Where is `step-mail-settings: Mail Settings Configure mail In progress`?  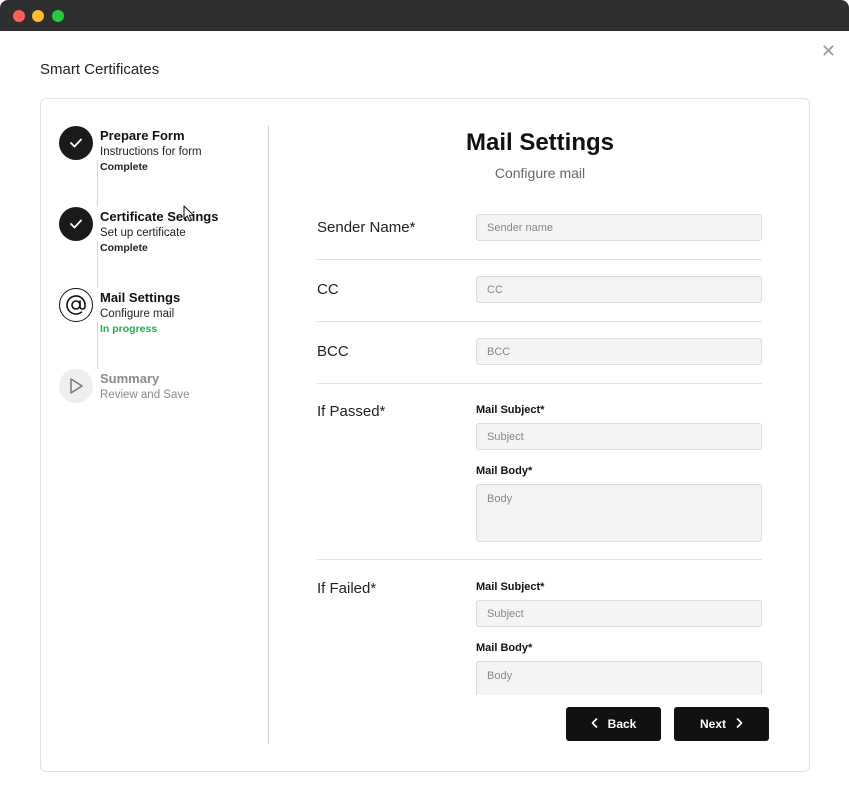
step-mail-settings: Mail Settings Configure mail In progress is located at coordinates (159, 323).